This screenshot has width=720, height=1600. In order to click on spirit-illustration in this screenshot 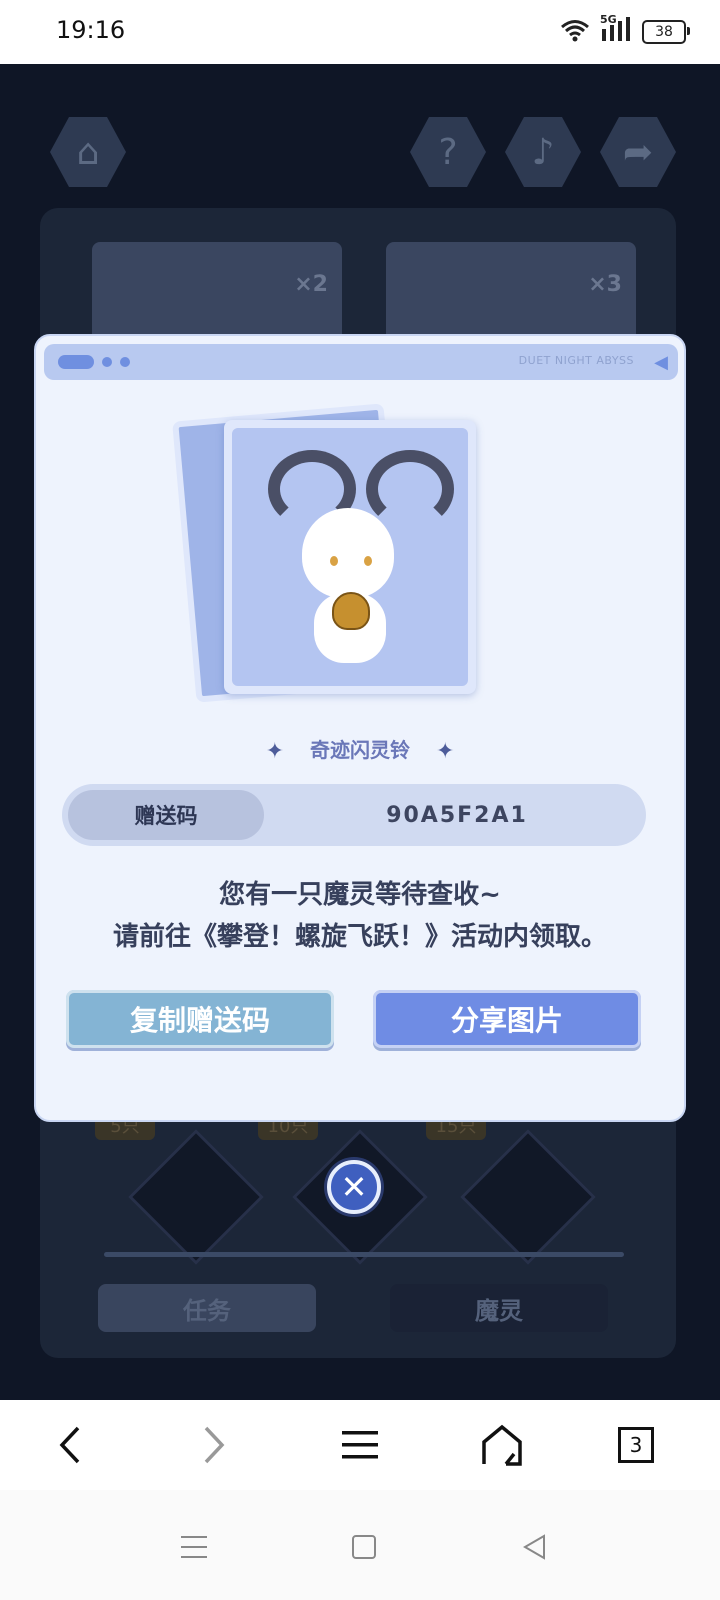, I will do `click(350, 557)`.